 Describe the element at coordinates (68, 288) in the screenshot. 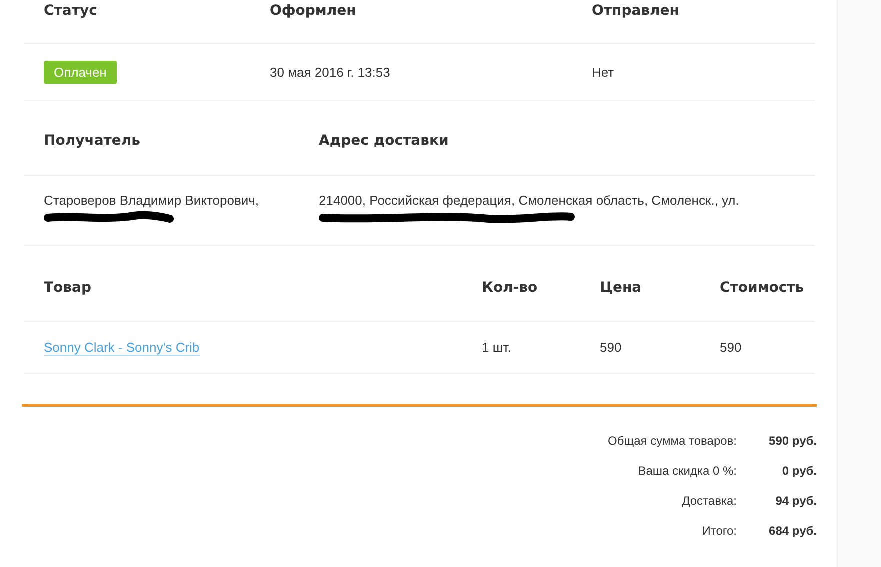

I see `column-heading: Товар` at that location.